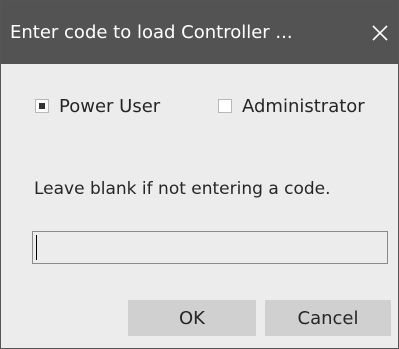  What do you see at coordinates (110, 106) in the screenshot?
I see `power-user-label: Power User` at bounding box center [110, 106].